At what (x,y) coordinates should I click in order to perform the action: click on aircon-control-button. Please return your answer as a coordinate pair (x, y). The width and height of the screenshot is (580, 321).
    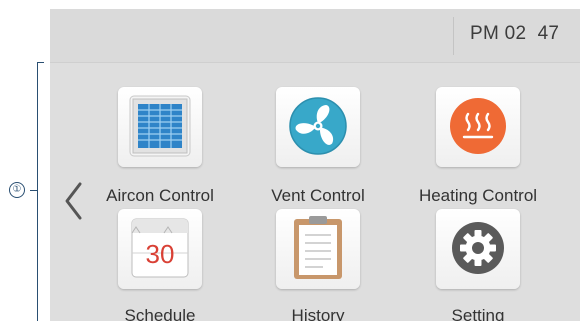
    Looking at the image, I should click on (160, 127).